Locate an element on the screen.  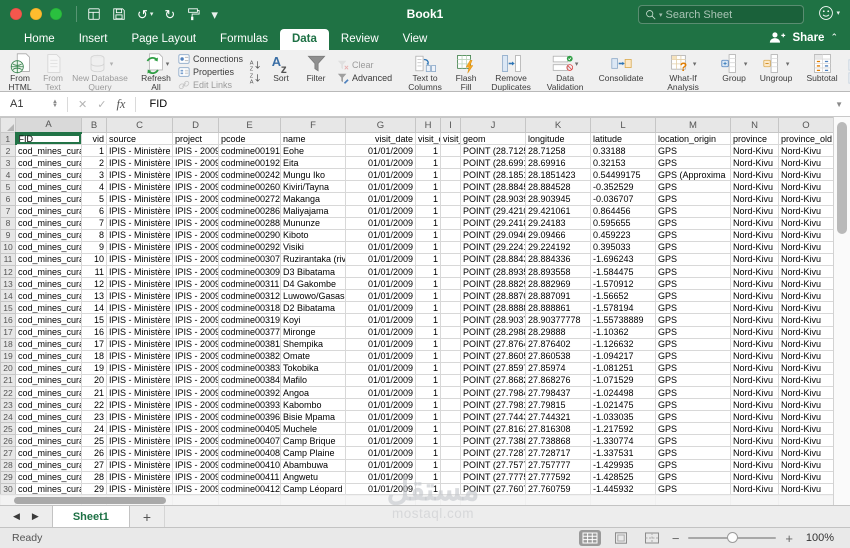
tab-data: Data is located at coordinates (304, 39).